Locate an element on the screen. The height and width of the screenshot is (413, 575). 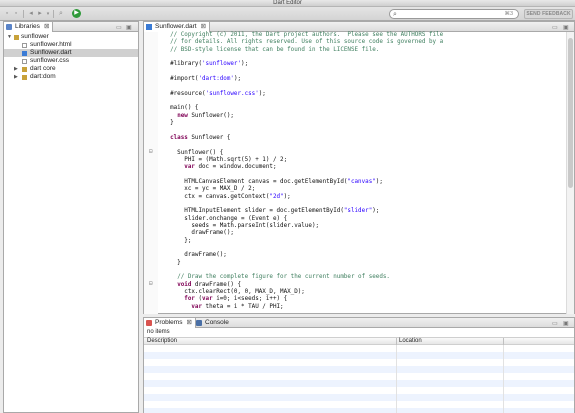
tab-problems: Problems ⊠ is located at coordinates (170, 323).